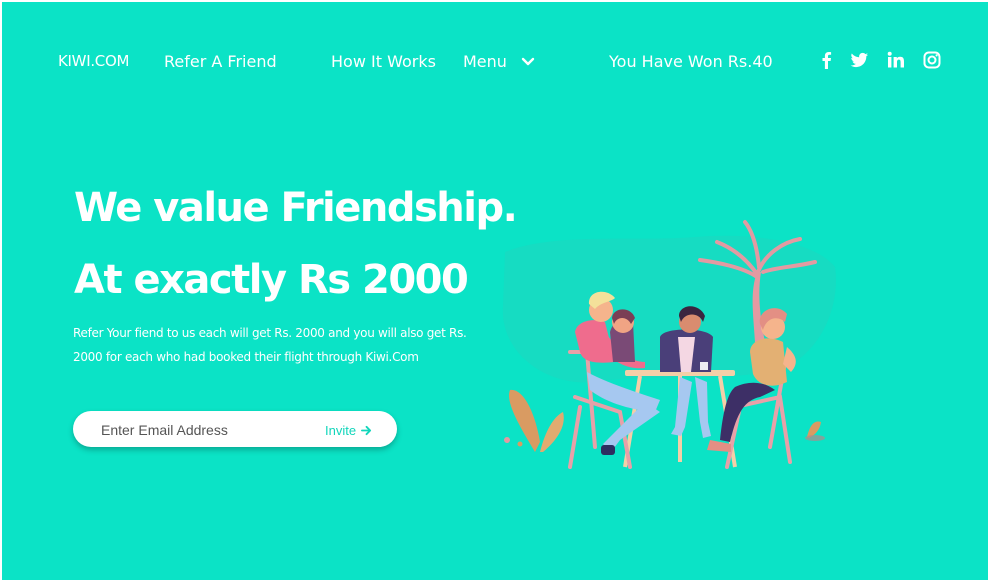  I want to click on friends-at-table-illustration, so click(669, 344).